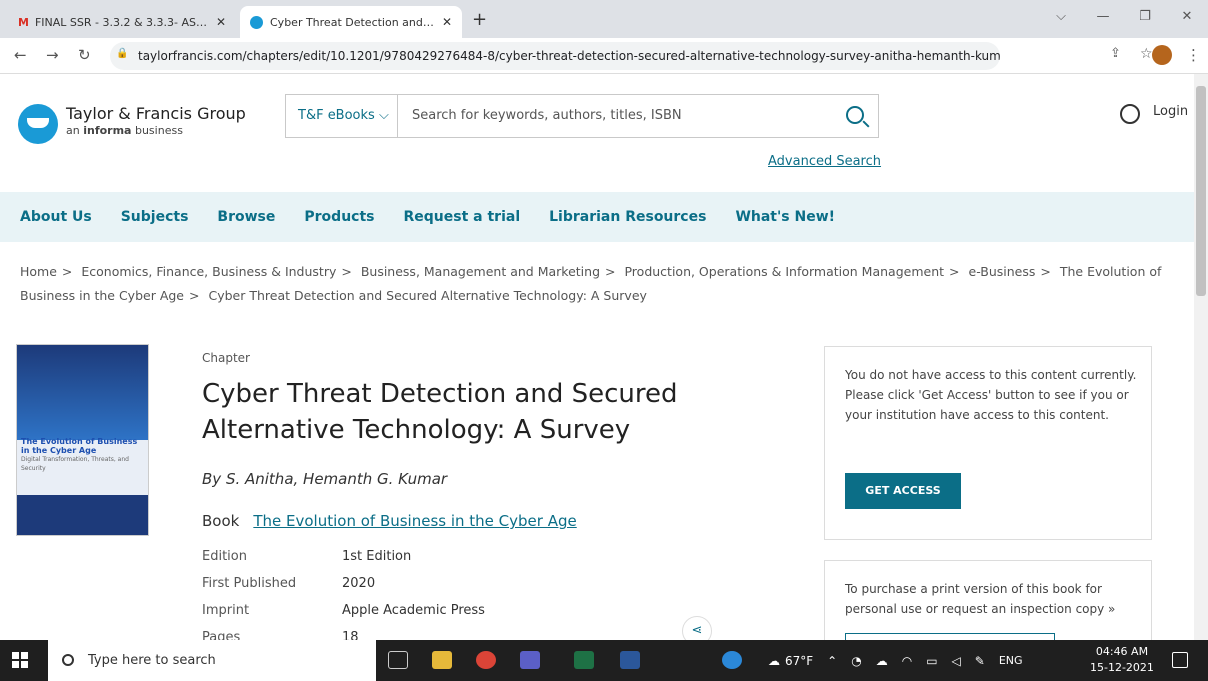  I want to click on minimize-icon: —, so click(1103, 17).